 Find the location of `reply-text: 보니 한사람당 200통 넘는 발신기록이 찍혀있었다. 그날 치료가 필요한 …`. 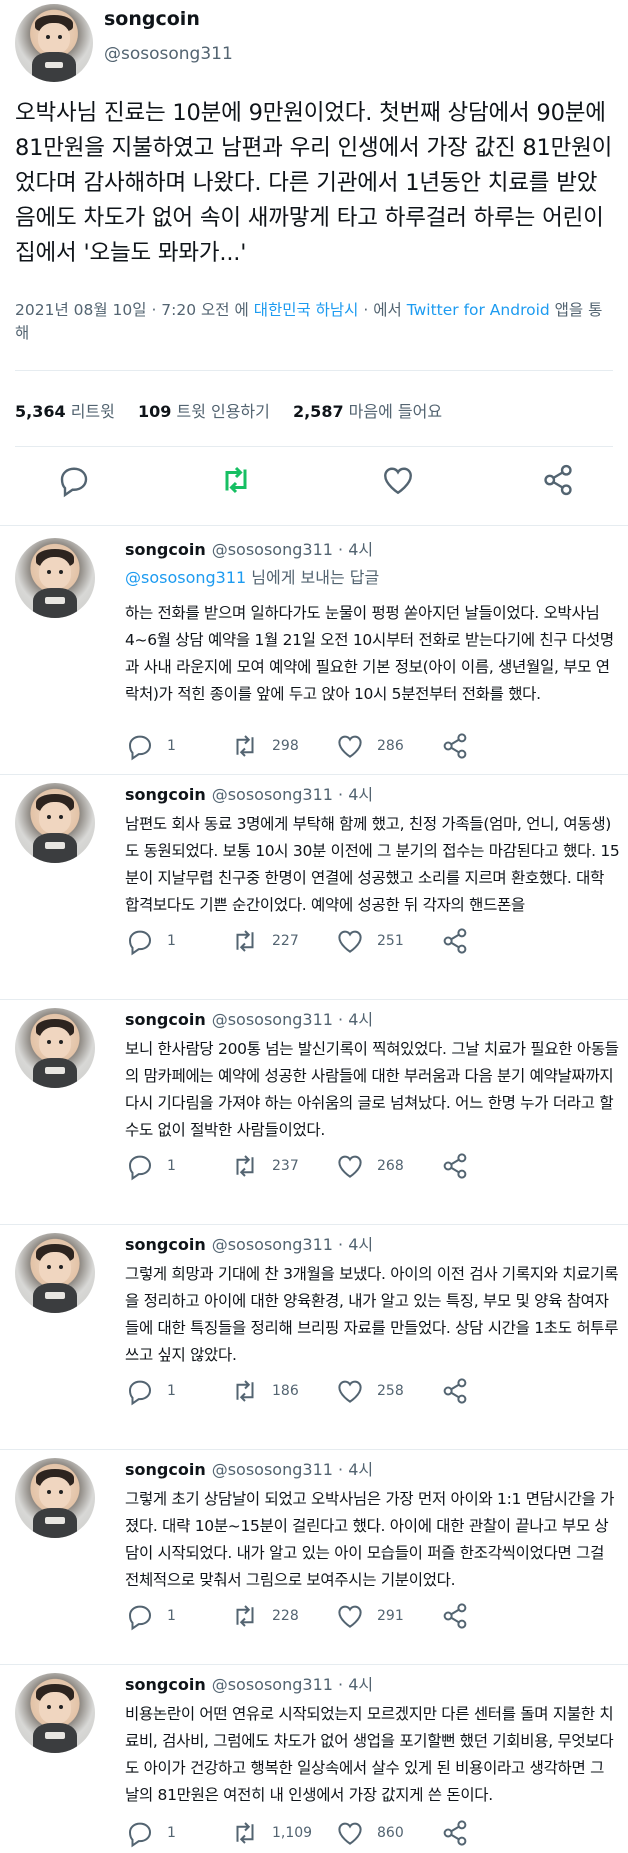

reply-text: 보니 한사람당 200통 넘는 발신기록이 찍혀있었다. 그날 치료가 필요한 … is located at coordinates (372, 1089).